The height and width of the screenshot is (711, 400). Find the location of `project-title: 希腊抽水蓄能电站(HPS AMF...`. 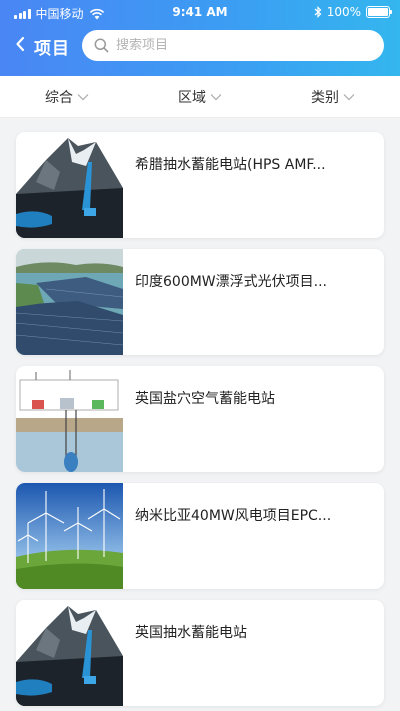

project-title: 希腊抽水蓄能电站(HPS AMF... is located at coordinates (230, 165).